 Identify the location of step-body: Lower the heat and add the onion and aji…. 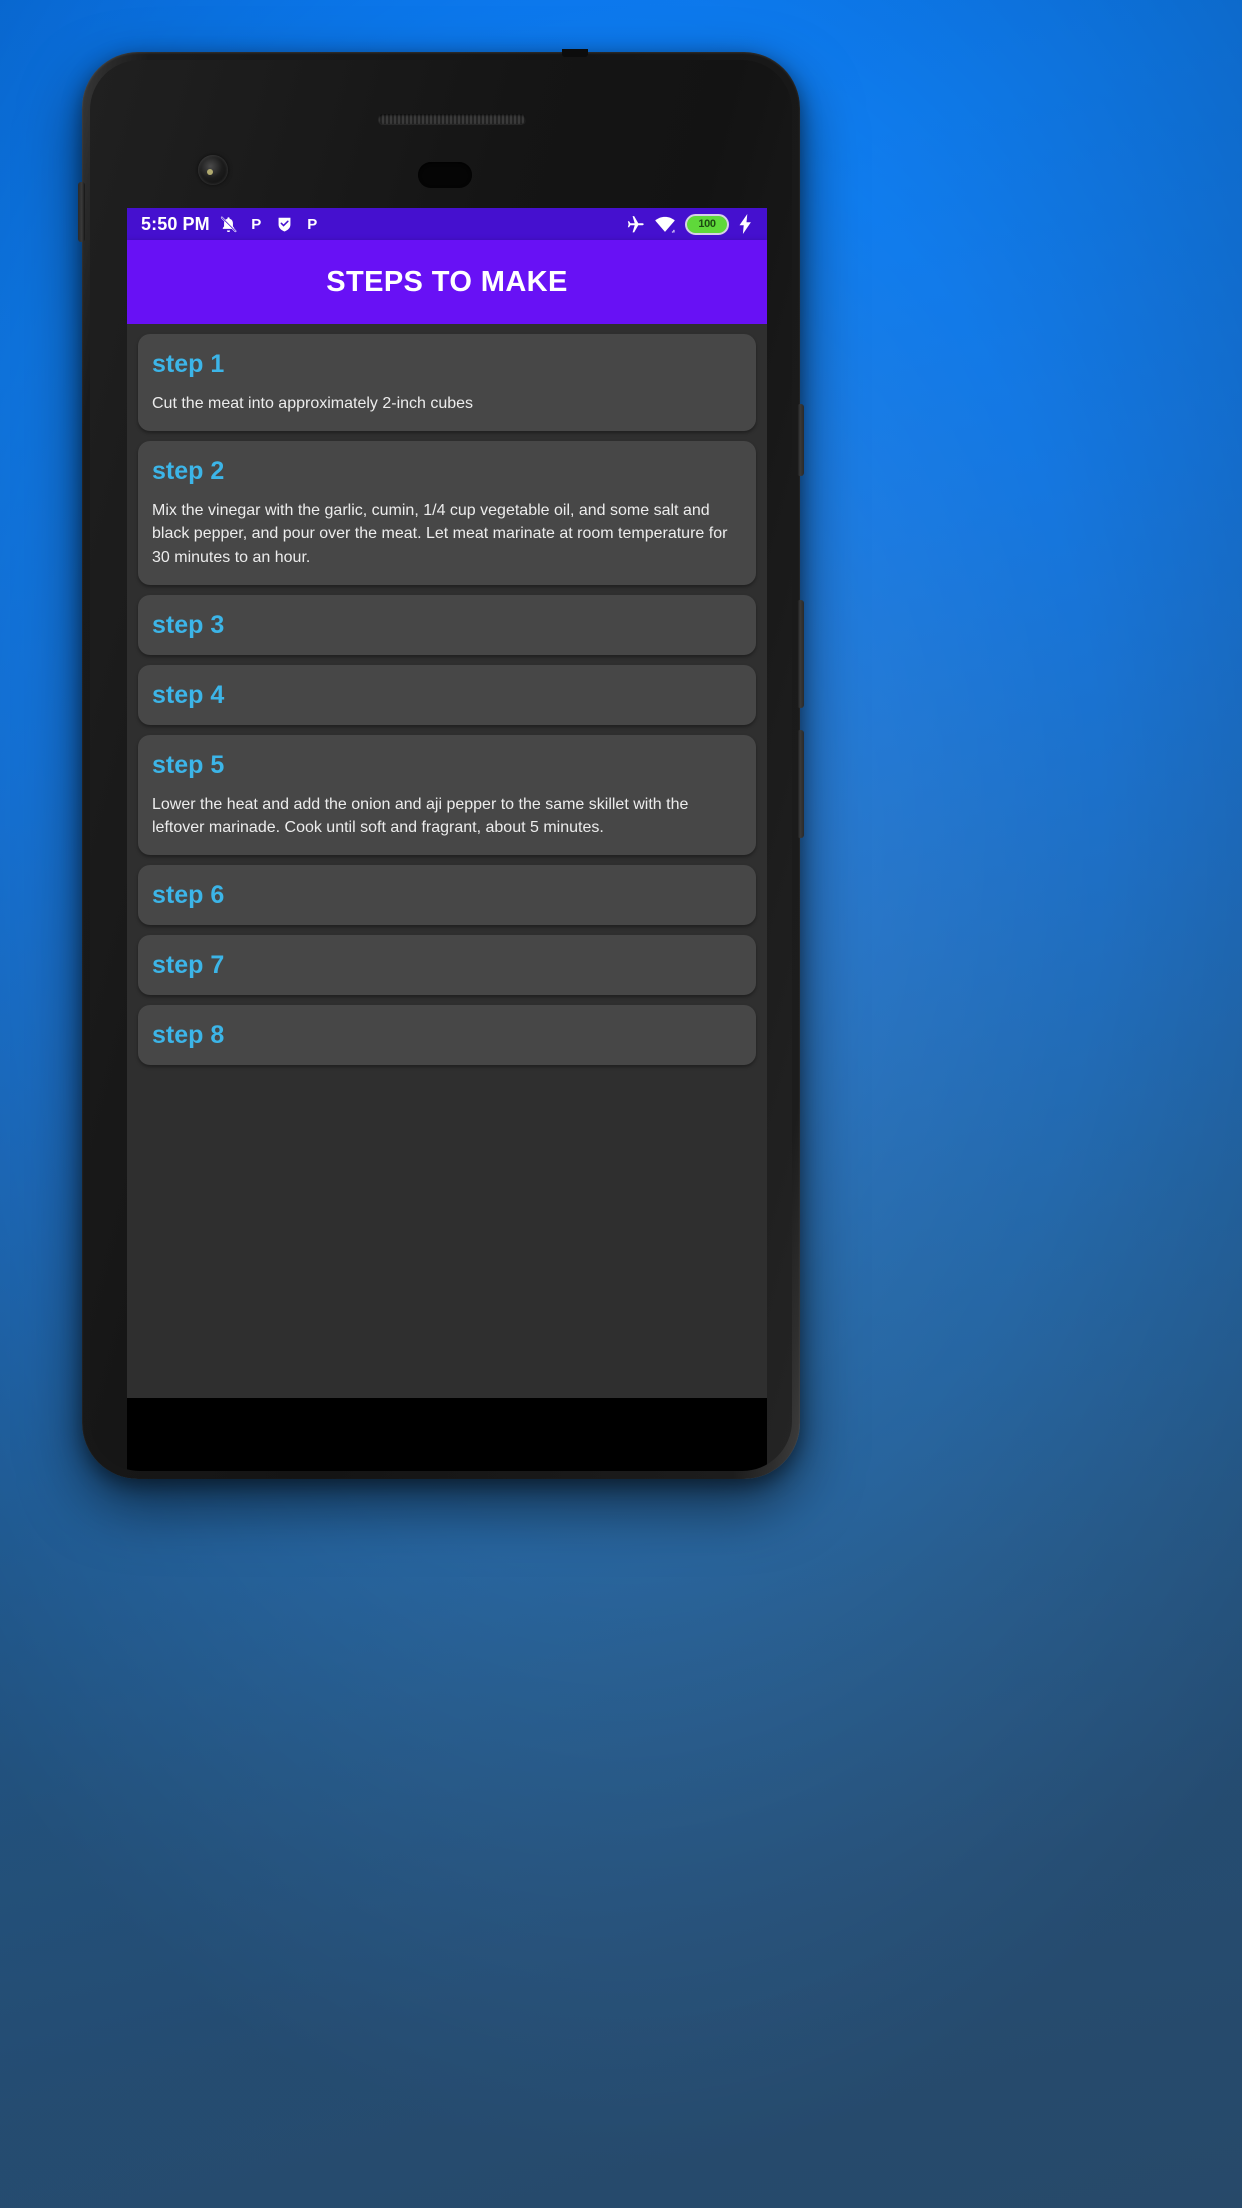
(420, 815).